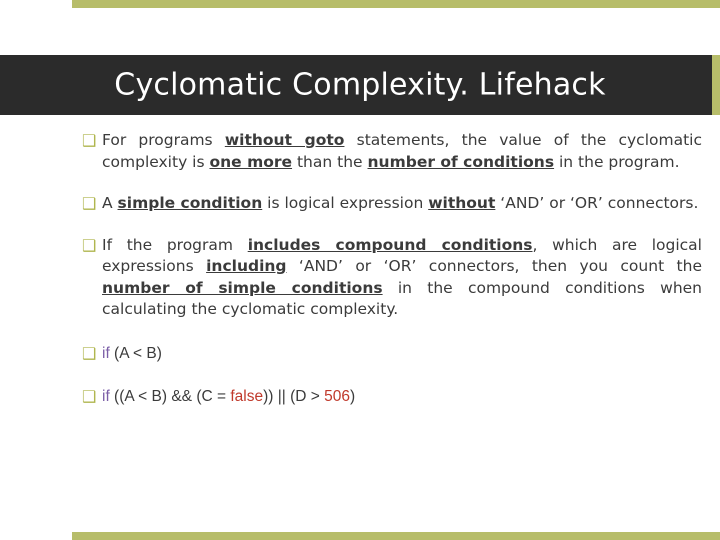 The height and width of the screenshot is (540, 720). I want to click on b5-expr-1: ((A < B) && (C =, so click(170, 396).